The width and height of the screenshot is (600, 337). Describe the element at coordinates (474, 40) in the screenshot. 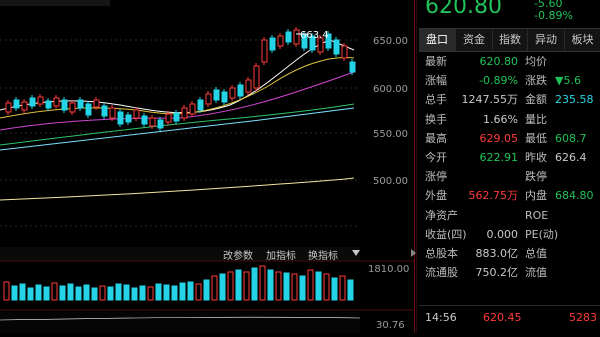

I see `tab-capital: 资金` at that location.